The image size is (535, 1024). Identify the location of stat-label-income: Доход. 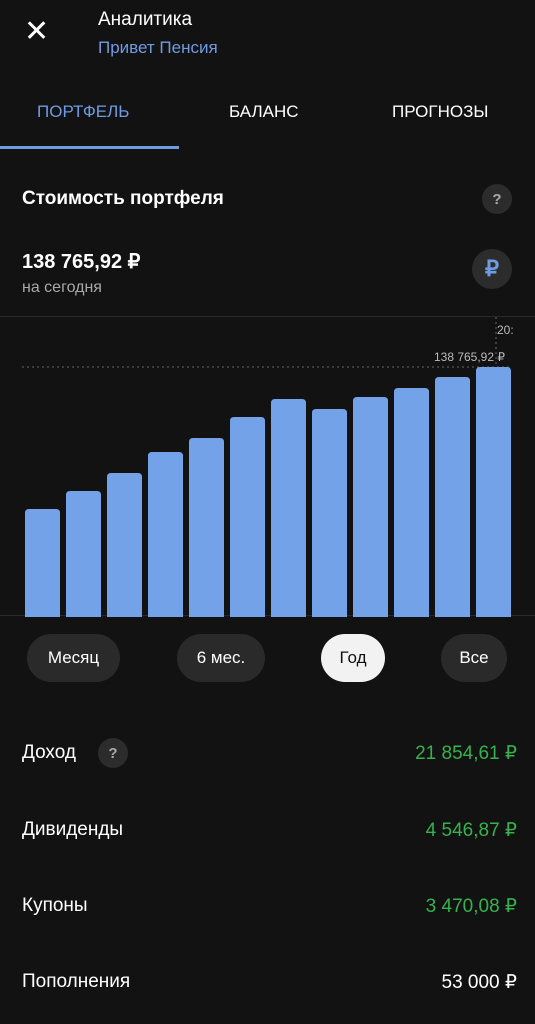
(49, 752).